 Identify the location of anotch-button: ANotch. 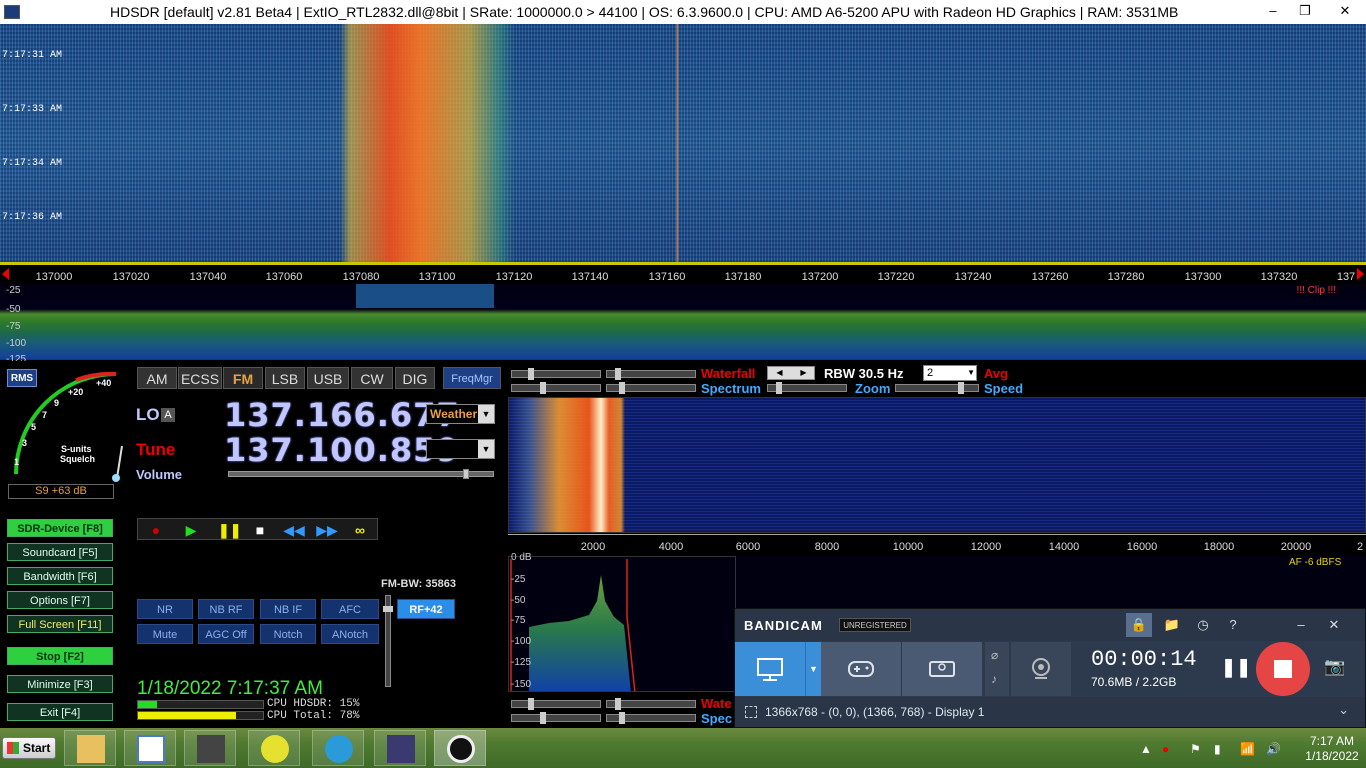
(350, 634).